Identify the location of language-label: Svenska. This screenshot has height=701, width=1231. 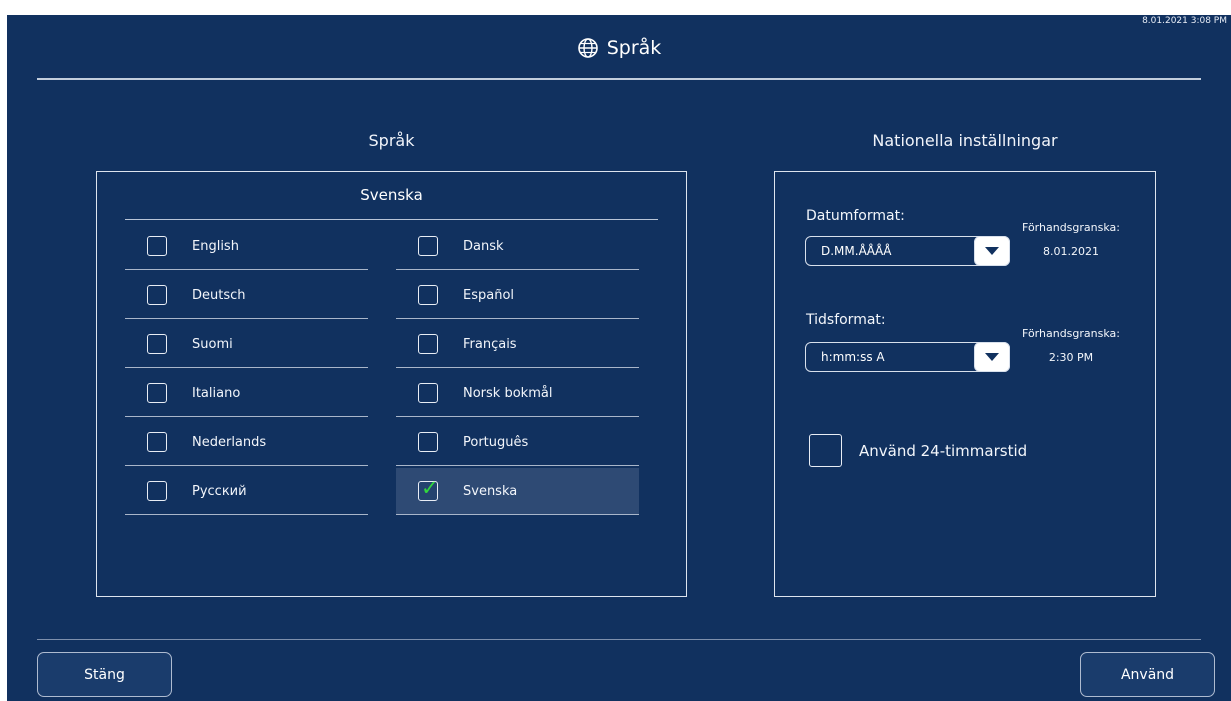
(490, 491).